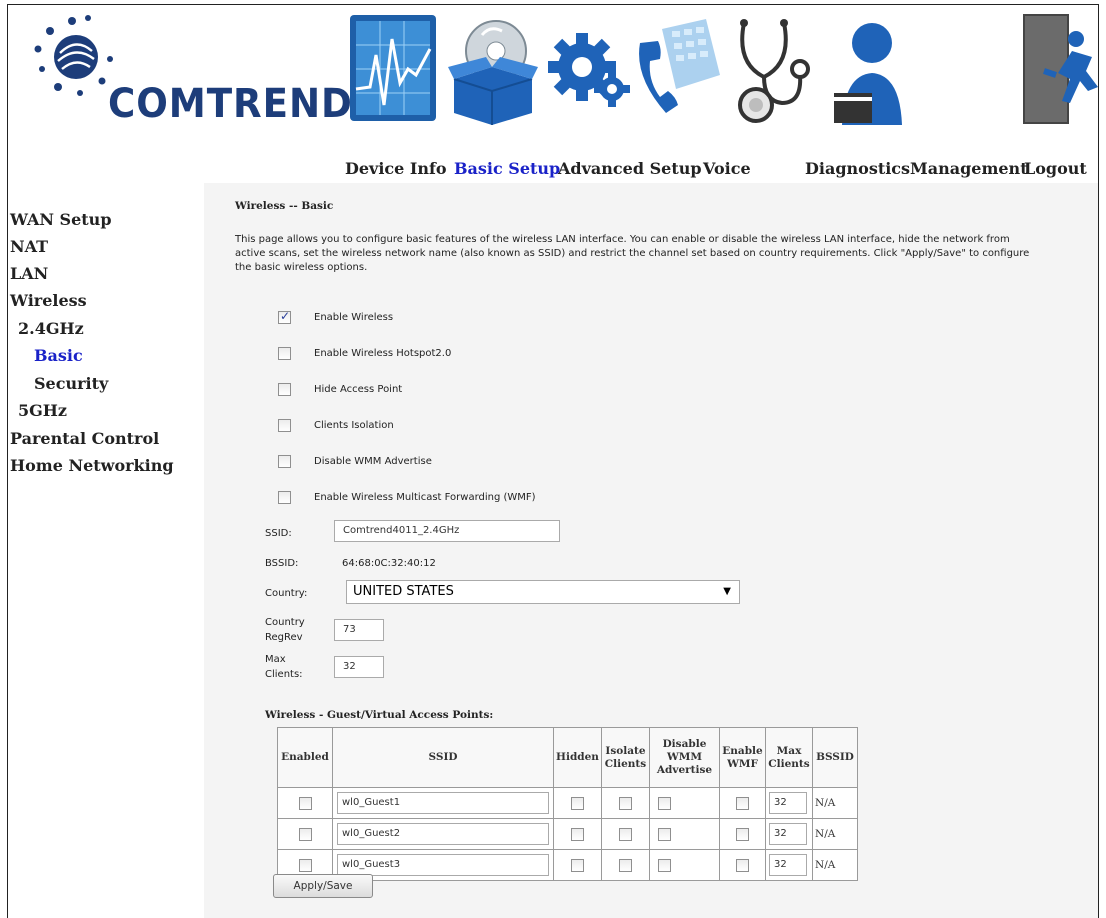 This screenshot has height=918, width=1106. I want to click on enable-wmf-checkbox, so click(284, 497).